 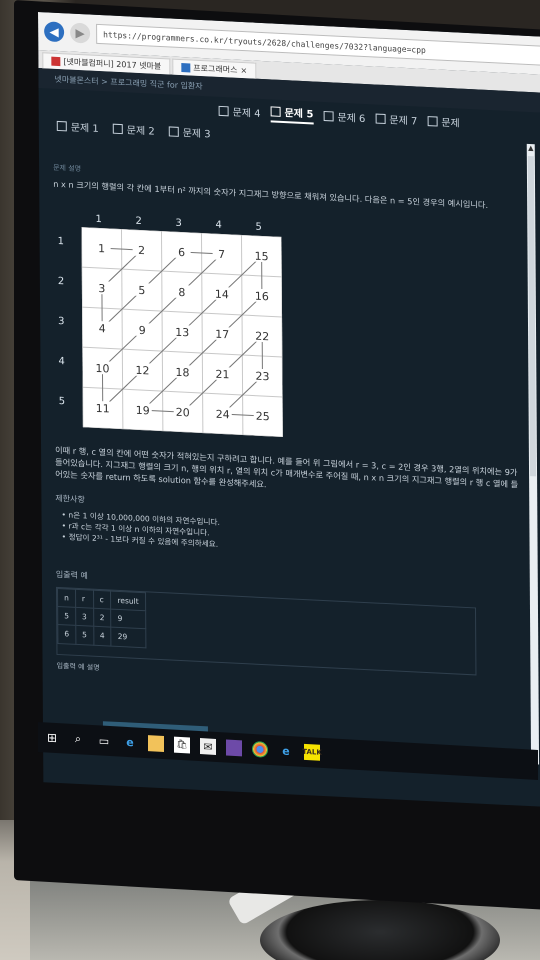 What do you see at coordinates (102, 328) in the screenshot?
I see `grid-cell-value: 4` at bounding box center [102, 328].